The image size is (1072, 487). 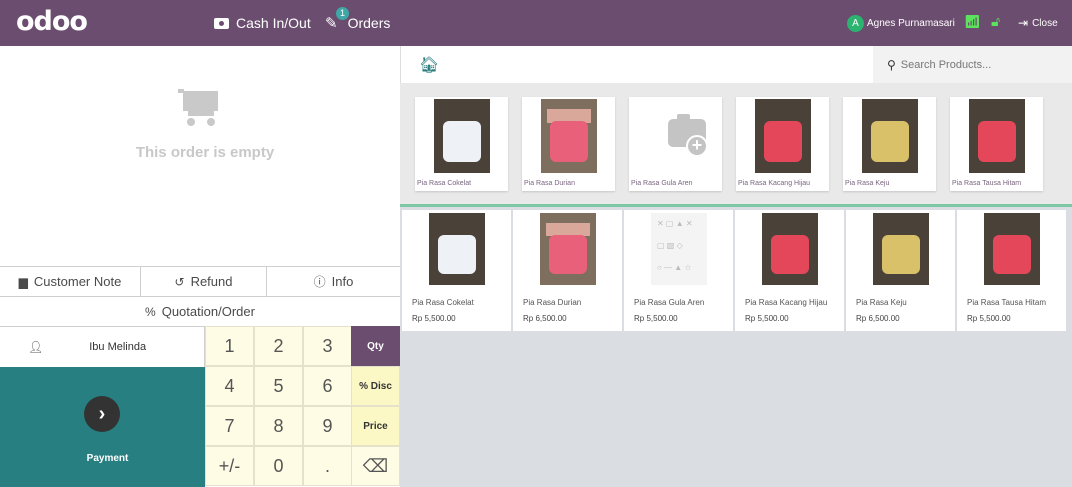 What do you see at coordinates (273, 23) in the screenshot?
I see `cash-in-out-label: Cash In/Out` at bounding box center [273, 23].